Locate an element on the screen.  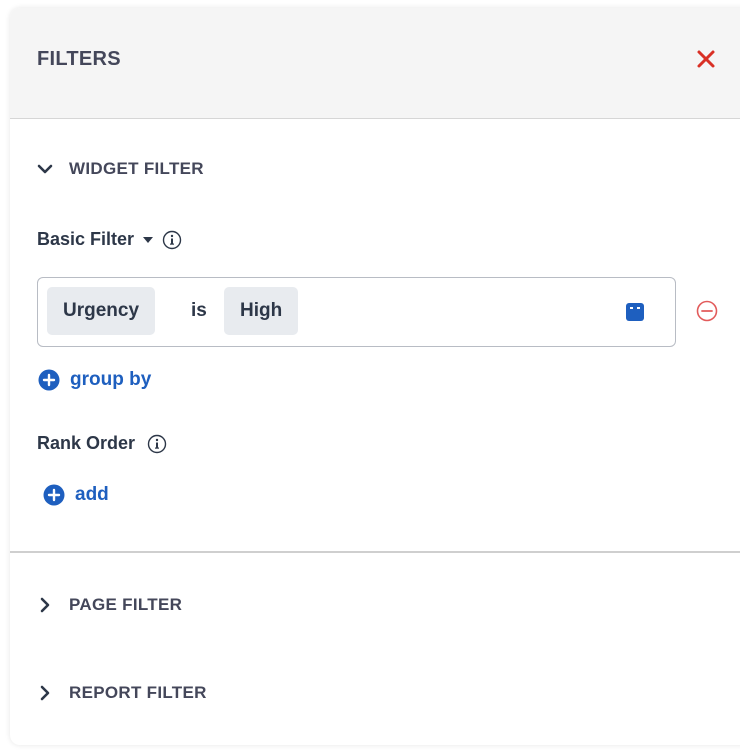
page-filter-label: PAGE FILTER is located at coordinates (126, 604).